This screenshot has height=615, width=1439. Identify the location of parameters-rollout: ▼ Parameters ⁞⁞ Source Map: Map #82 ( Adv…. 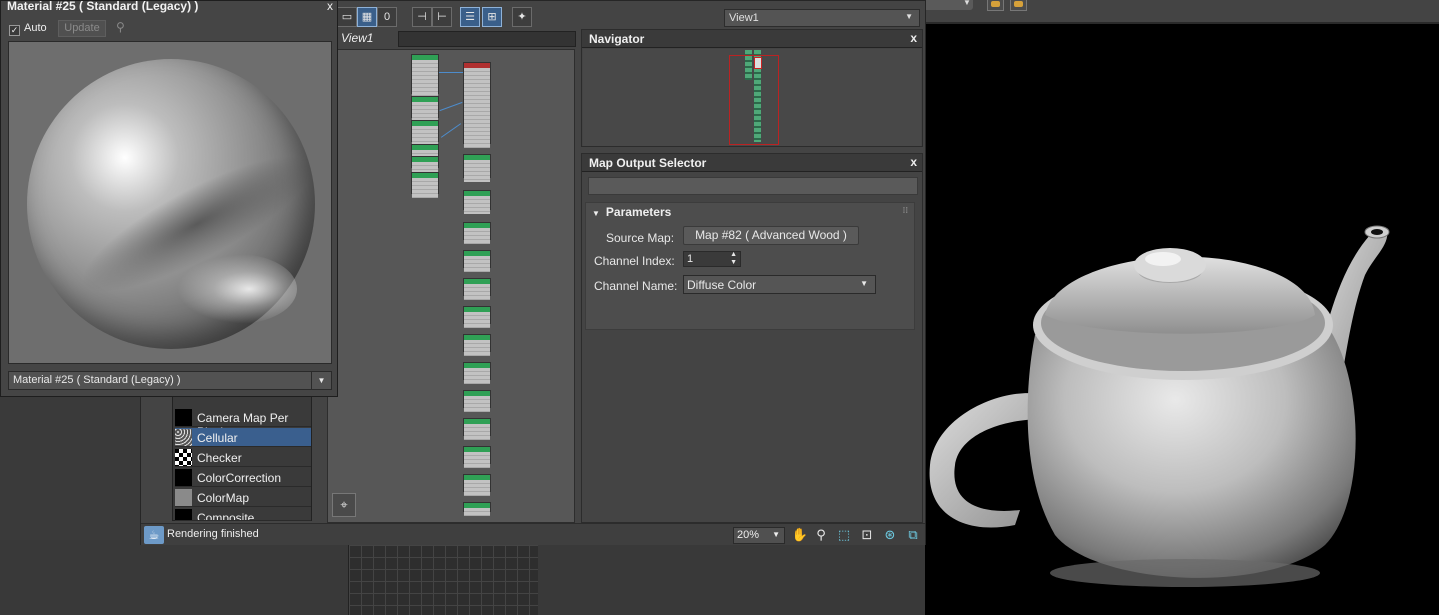
(750, 266).